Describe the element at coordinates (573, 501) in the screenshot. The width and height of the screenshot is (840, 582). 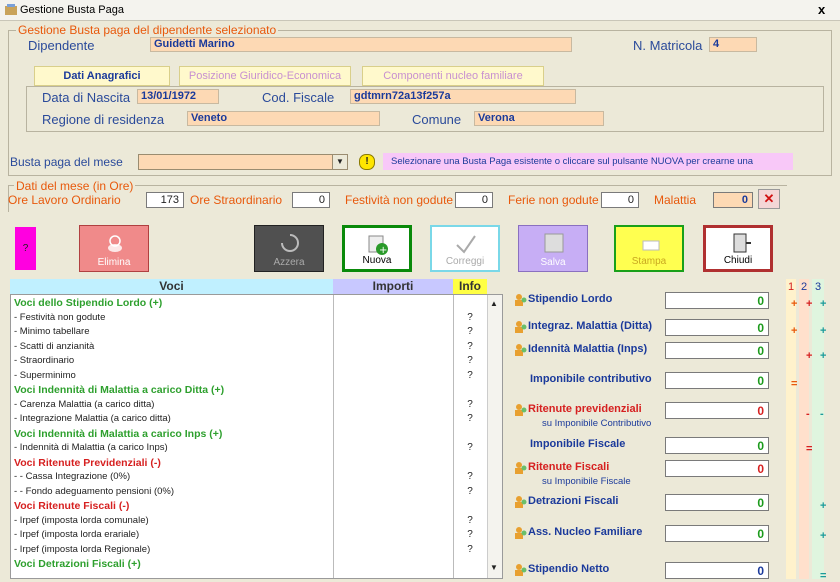
I see `detrazioni-fiscali-label: Detrazioni Fiscali` at that location.